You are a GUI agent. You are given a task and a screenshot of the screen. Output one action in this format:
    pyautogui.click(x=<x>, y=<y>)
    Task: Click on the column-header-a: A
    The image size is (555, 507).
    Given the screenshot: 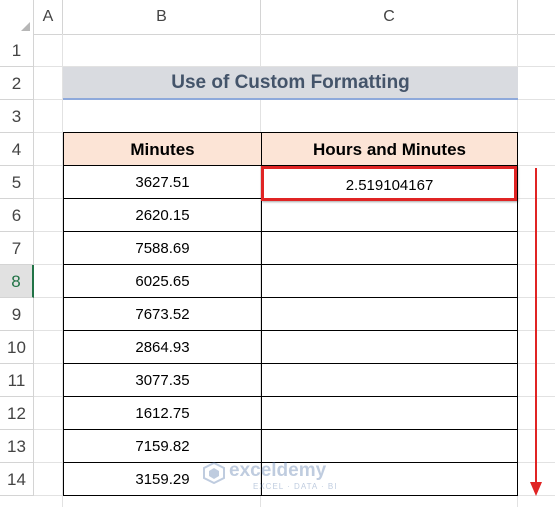 What is the action you would take?
    pyautogui.click(x=48, y=17)
    